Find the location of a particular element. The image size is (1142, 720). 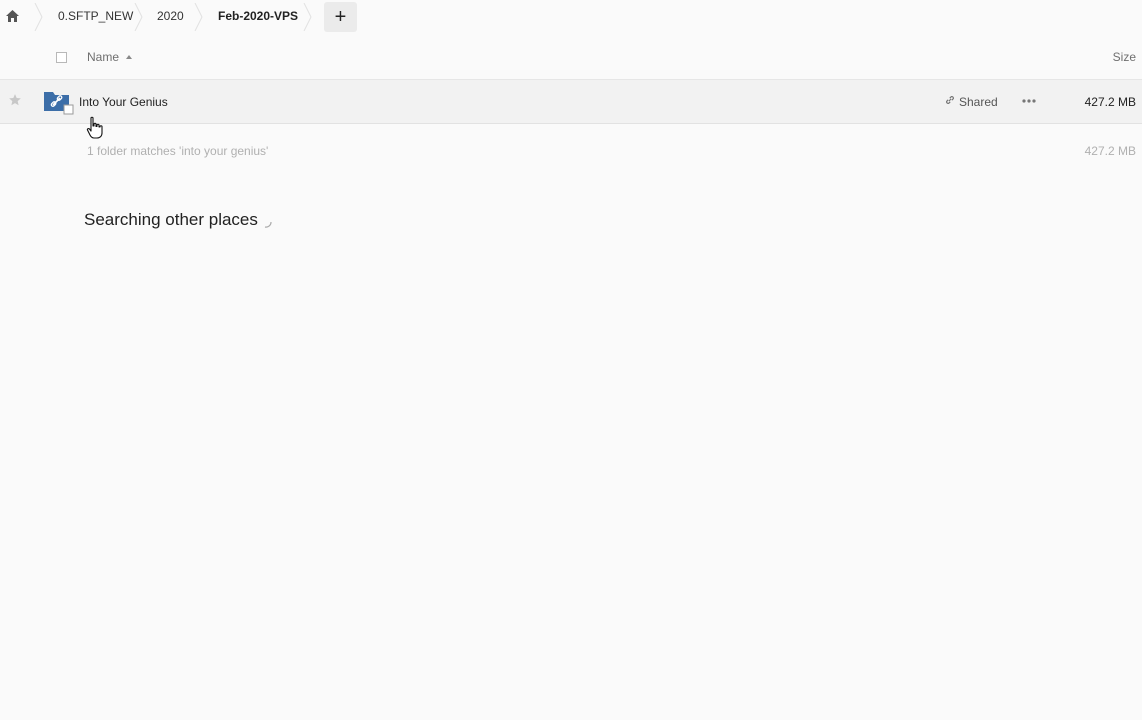

search-status: Searching other places is located at coordinates (171, 219).